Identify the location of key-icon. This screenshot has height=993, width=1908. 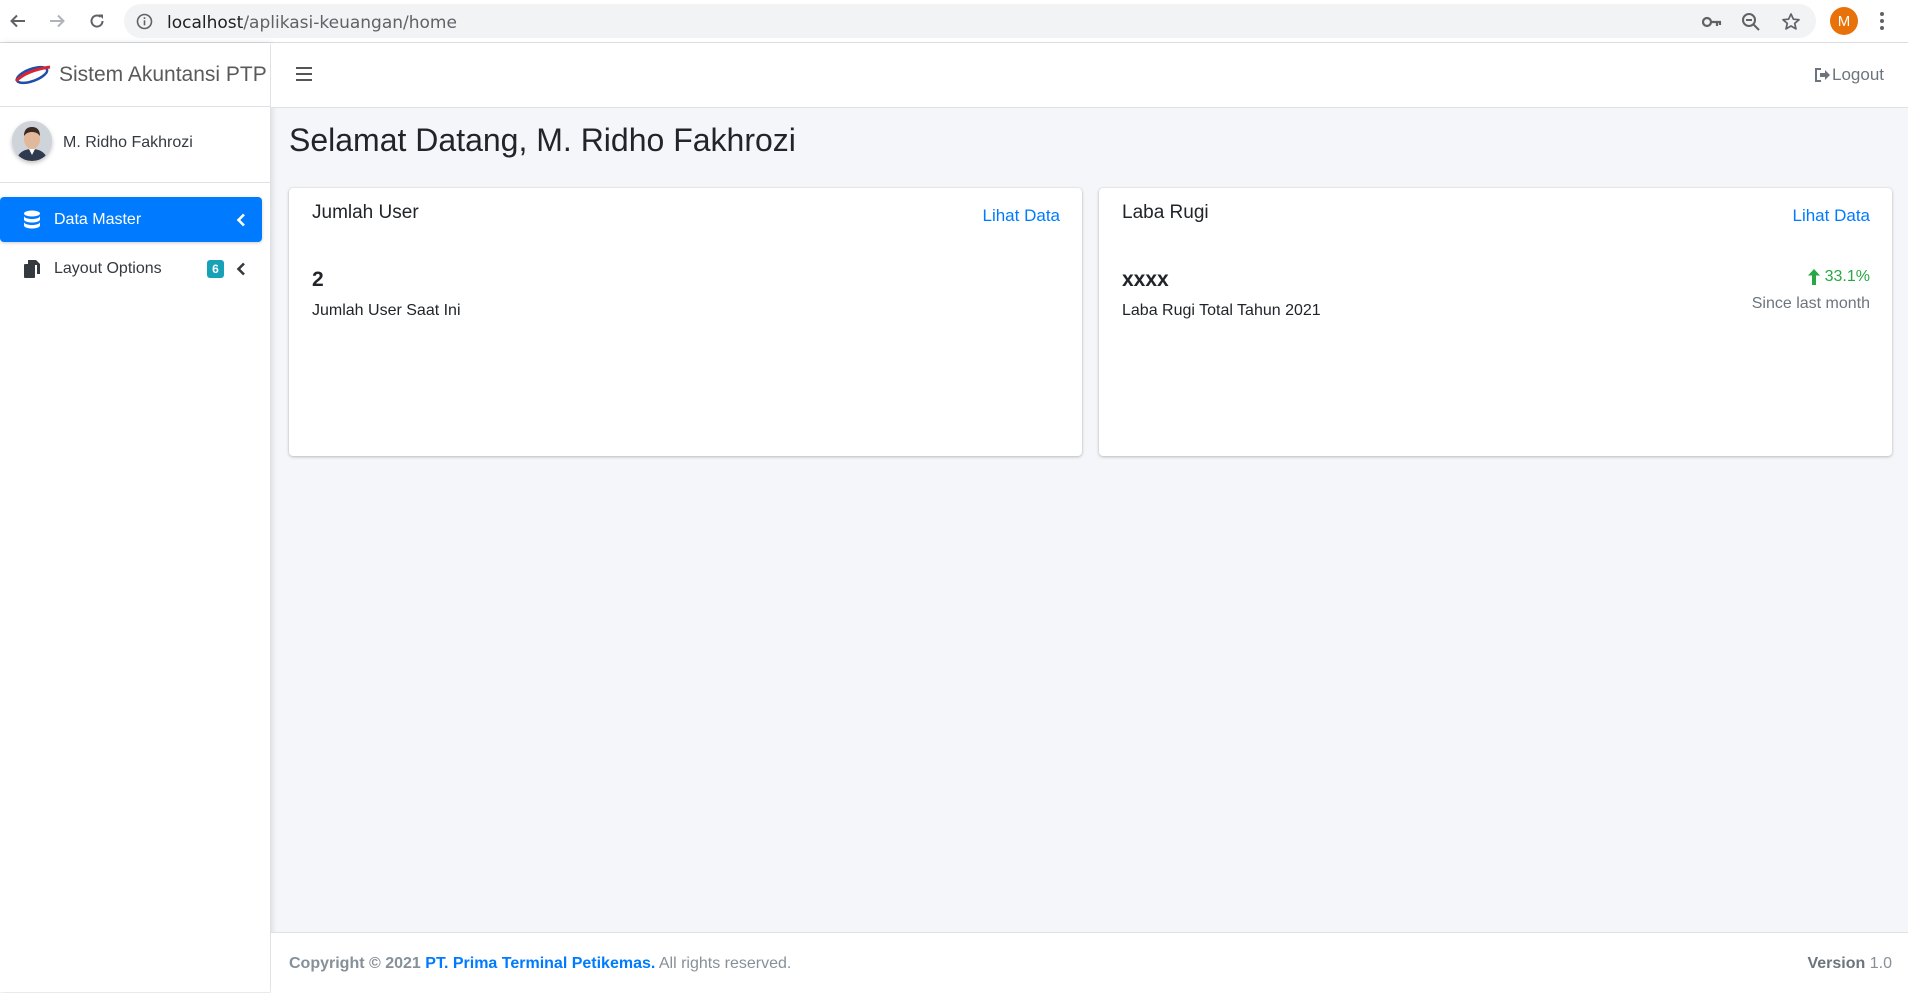
(1712, 22).